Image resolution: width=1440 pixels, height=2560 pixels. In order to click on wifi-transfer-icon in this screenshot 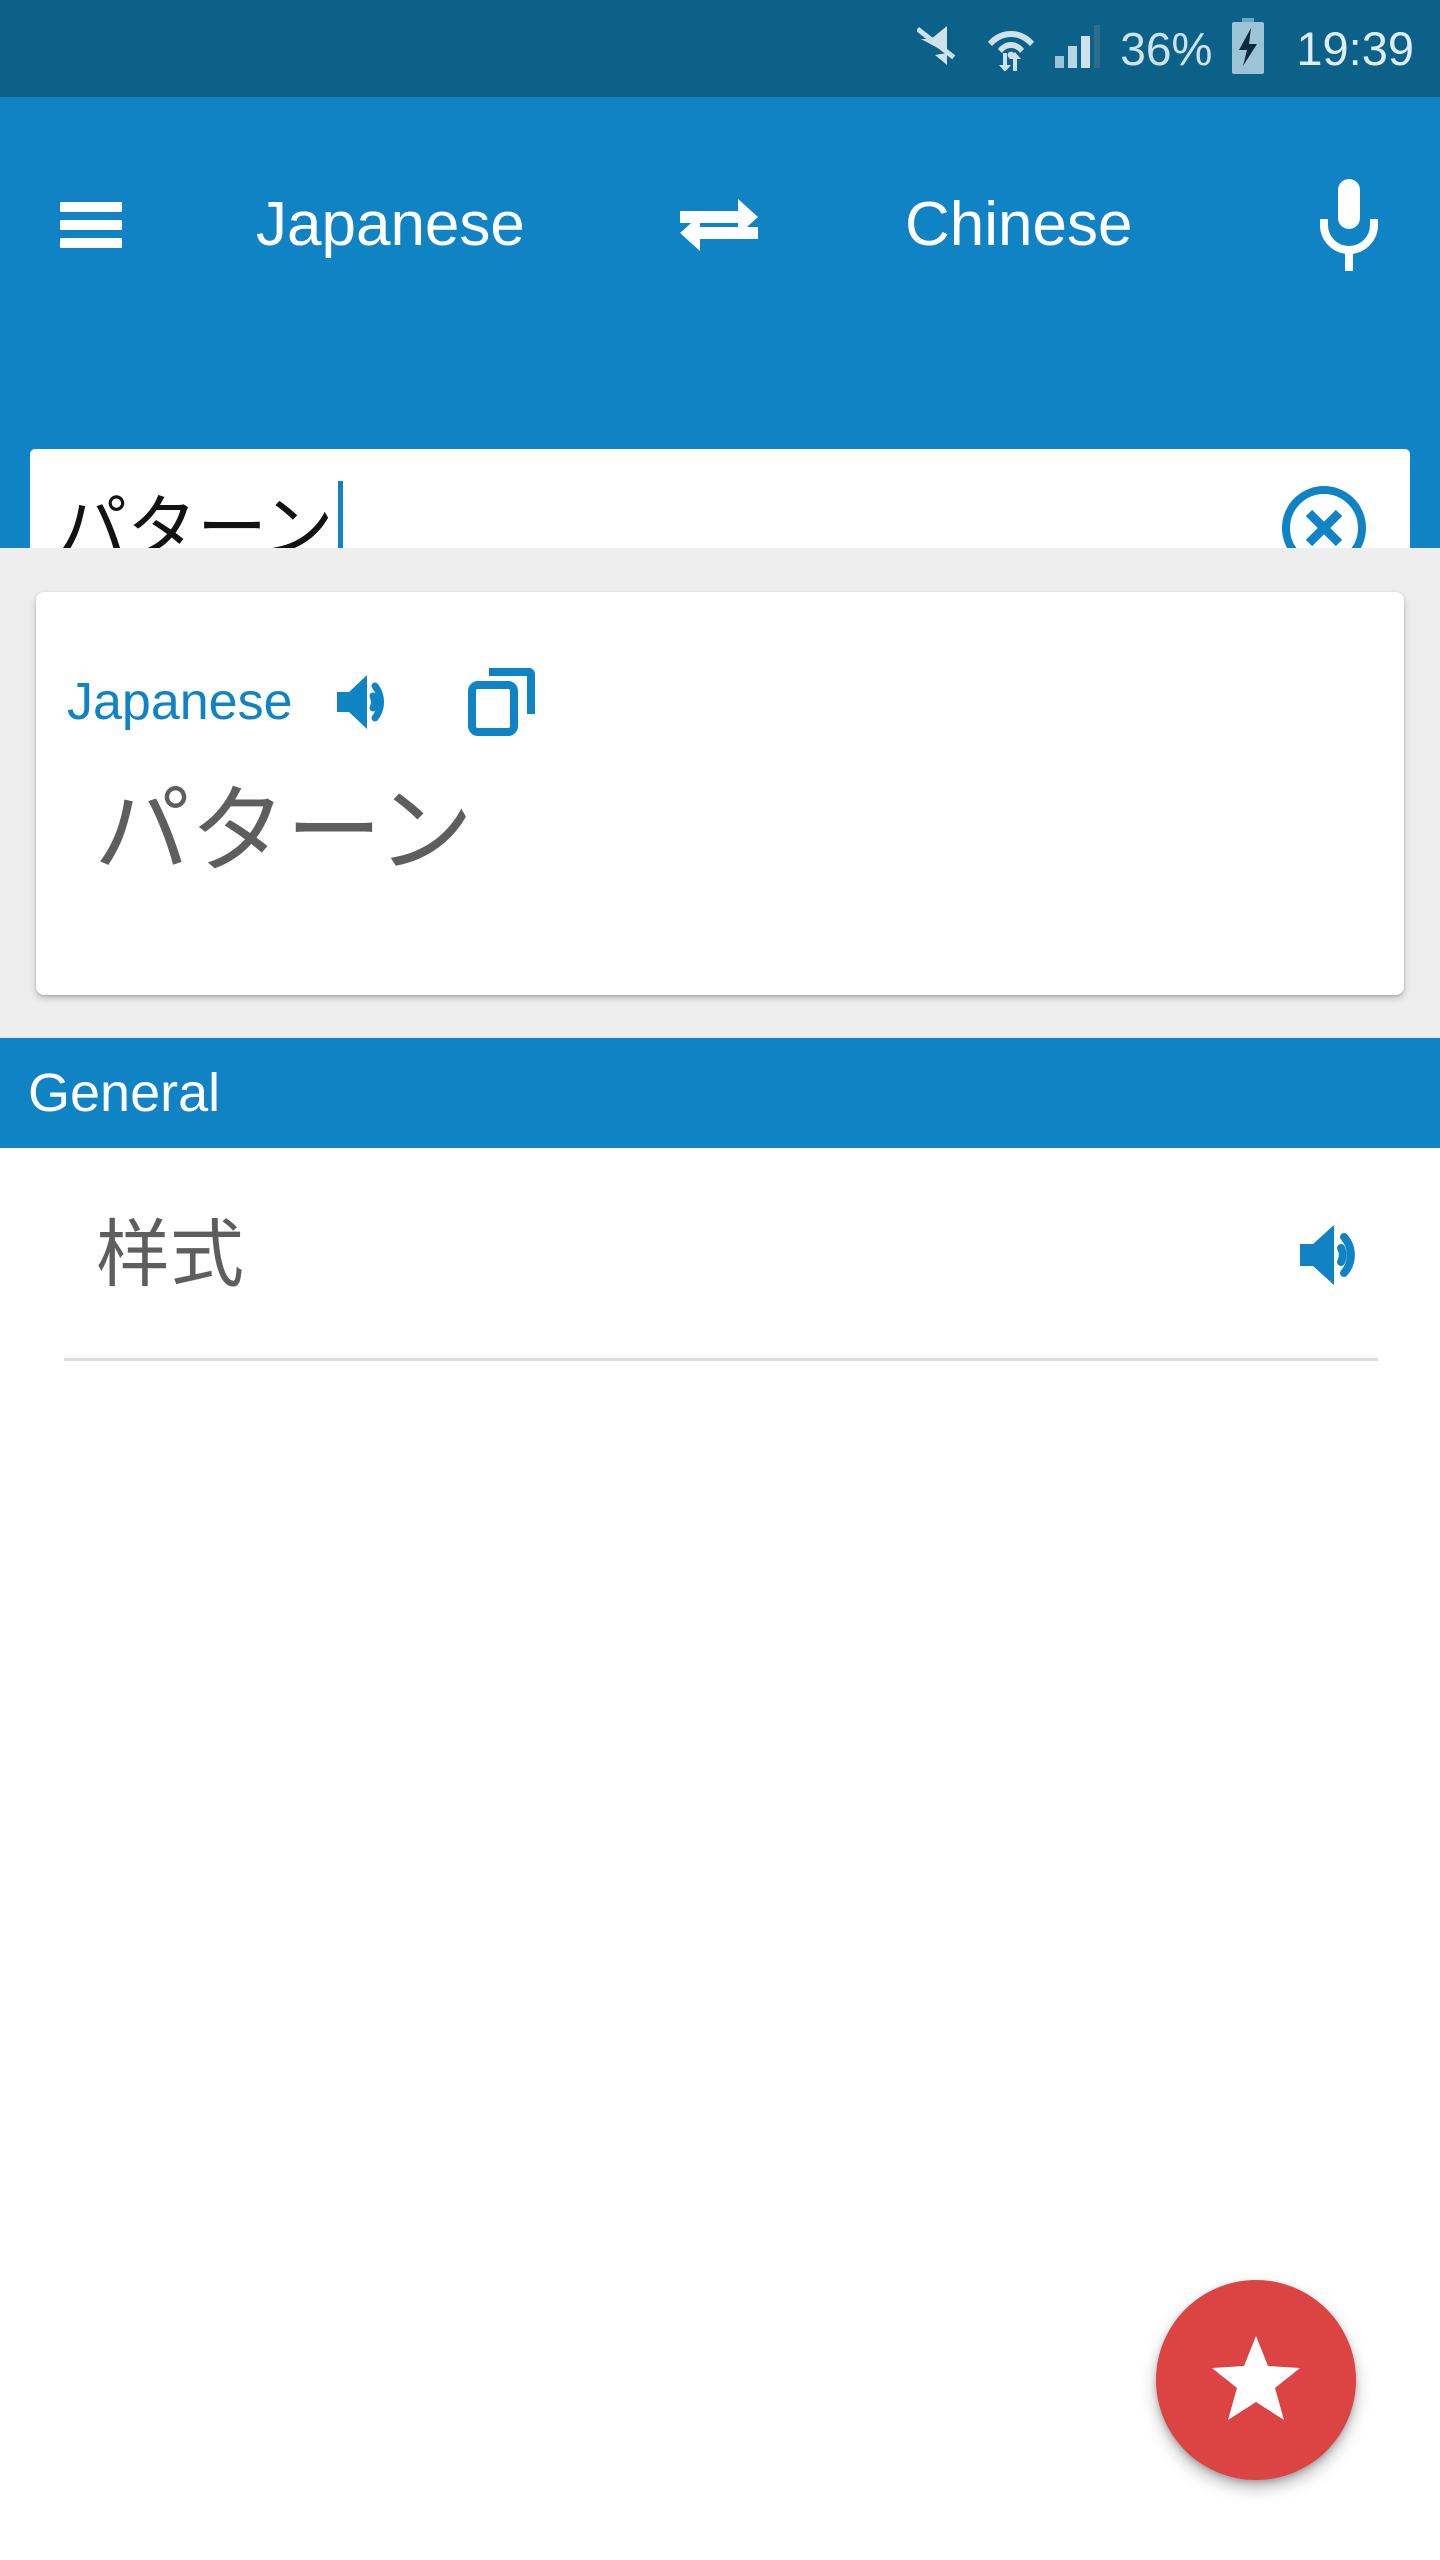, I will do `click(1011, 48)`.